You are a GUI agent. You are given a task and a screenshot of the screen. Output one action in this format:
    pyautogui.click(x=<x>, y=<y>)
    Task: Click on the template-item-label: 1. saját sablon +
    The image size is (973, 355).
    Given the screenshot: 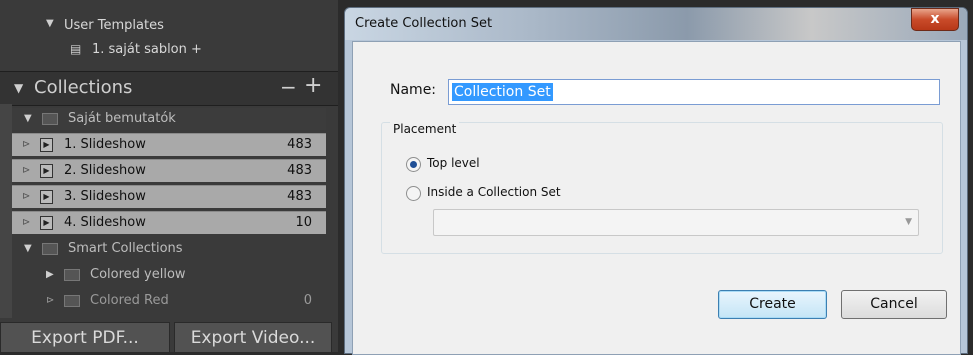 What is the action you would take?
    pyautogui.click(x=147, y=49)
    